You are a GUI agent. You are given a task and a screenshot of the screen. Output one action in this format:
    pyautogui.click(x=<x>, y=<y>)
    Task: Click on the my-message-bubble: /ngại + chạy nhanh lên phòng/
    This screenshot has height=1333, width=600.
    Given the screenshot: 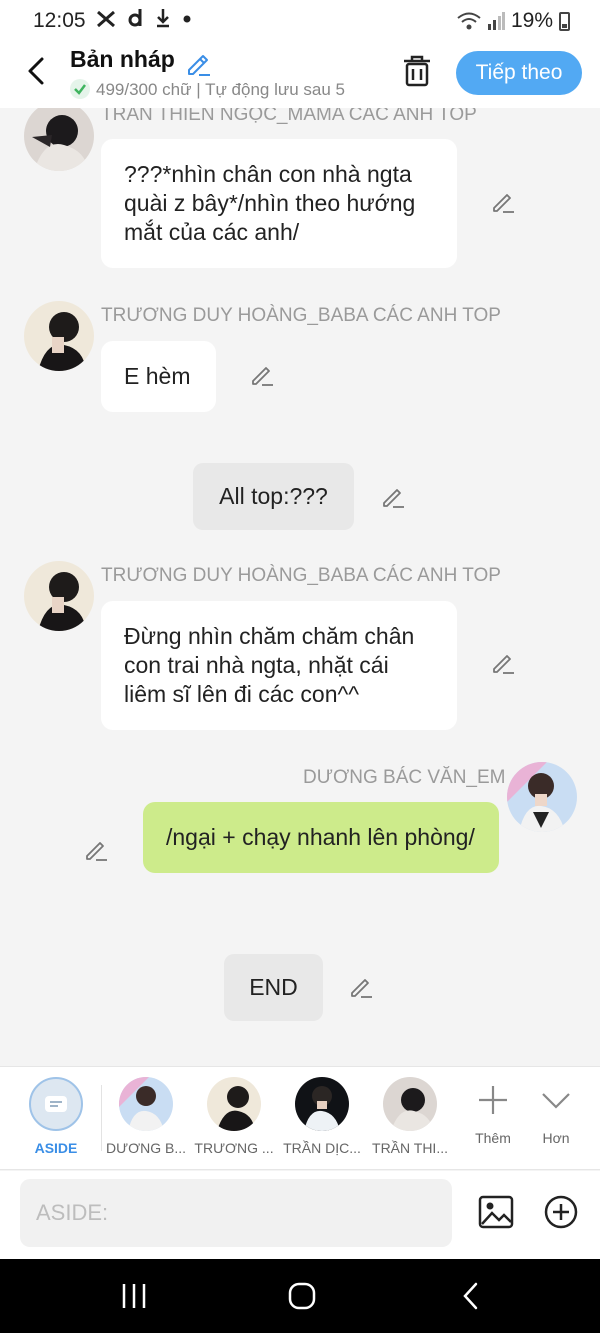 What is the action you would take?
    pyautogui.click(x=321, y=837)
    